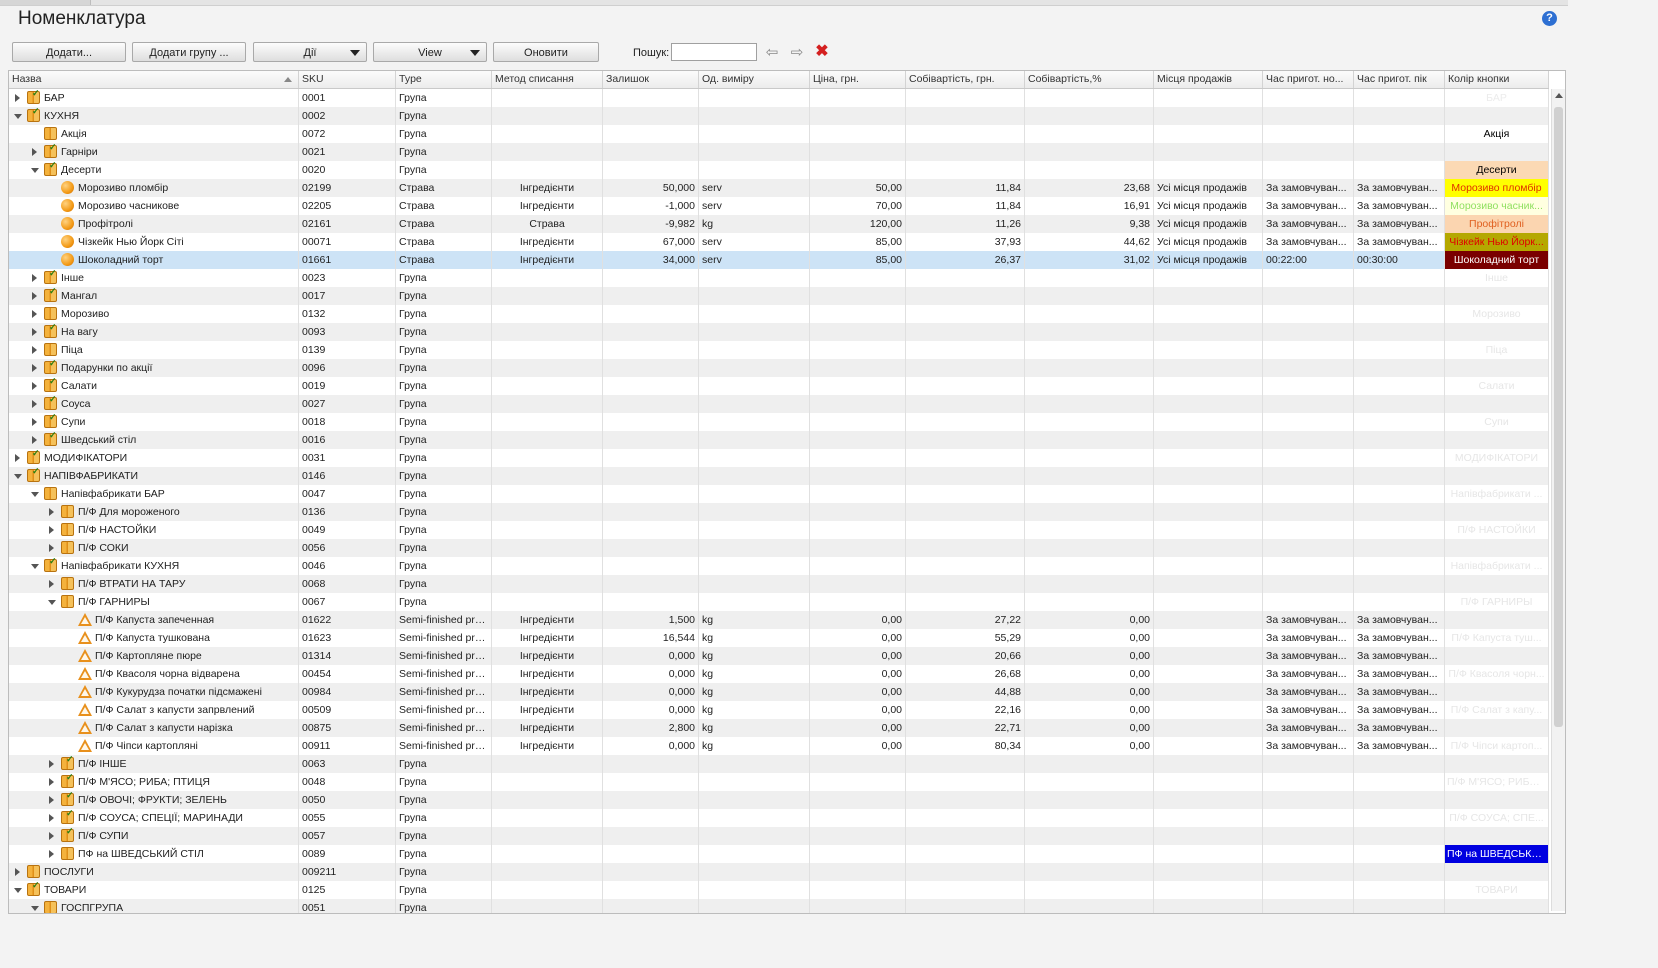  What do you see at coordinates (430, 52) in the screenshot?
I see `view-dropdown: View` at bounding box center [430, 52].